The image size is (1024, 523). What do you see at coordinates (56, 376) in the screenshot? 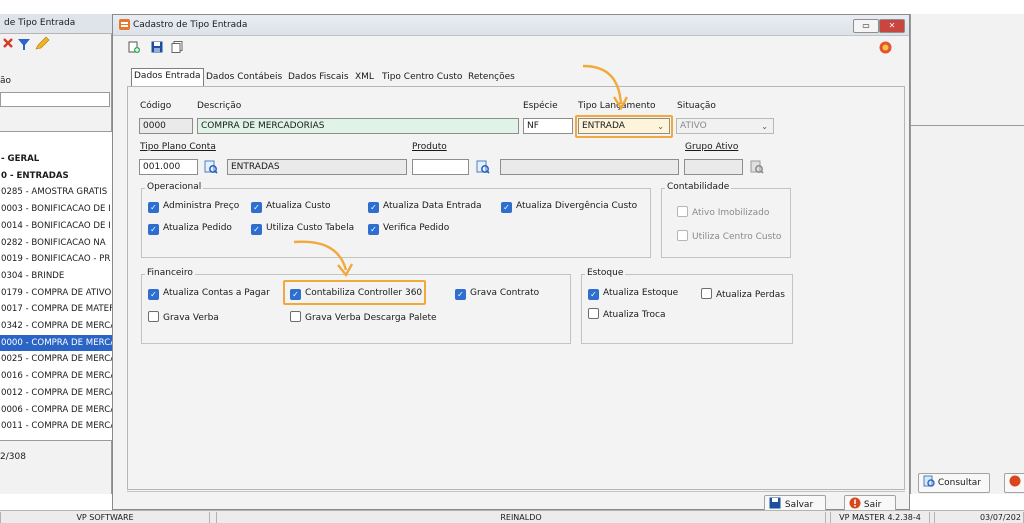
I see `list-item: 0016 - COMPRA DE MERCA` at bounding box center [56, 376].